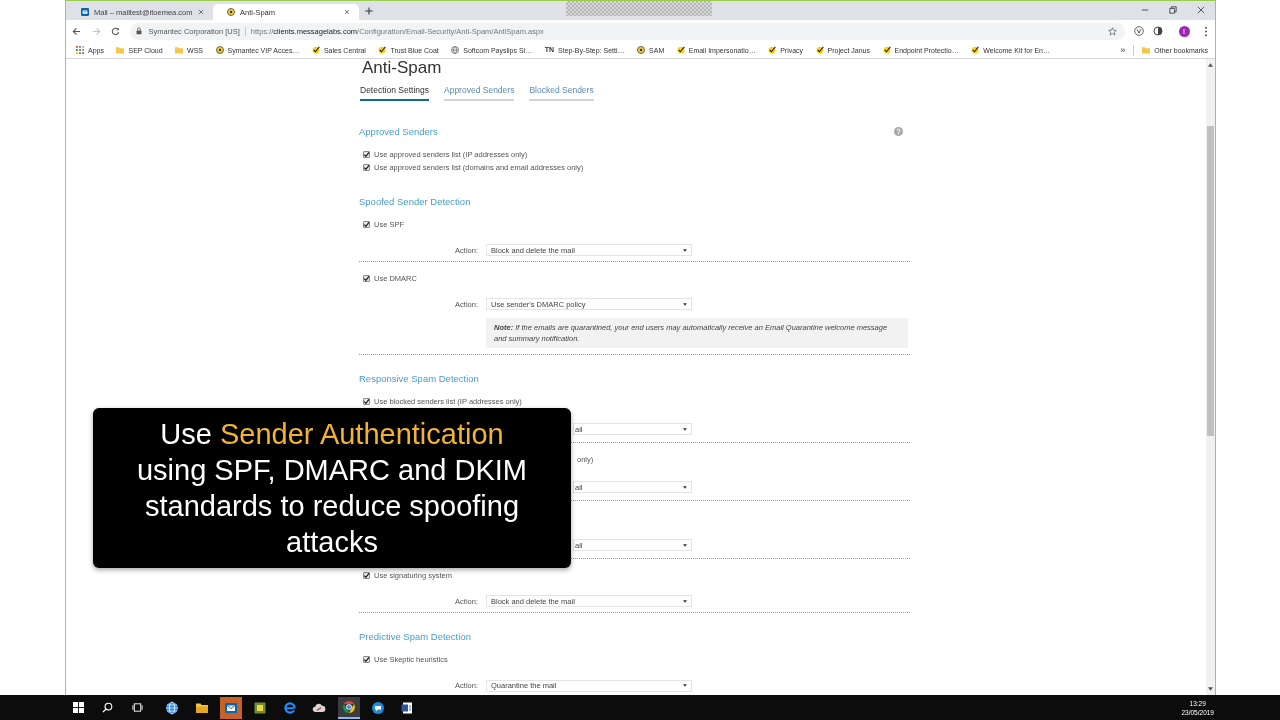  What do you see at coordinates (407, 707) in the screenshot?
I see `document-icon` at bounding box center [407, 707].